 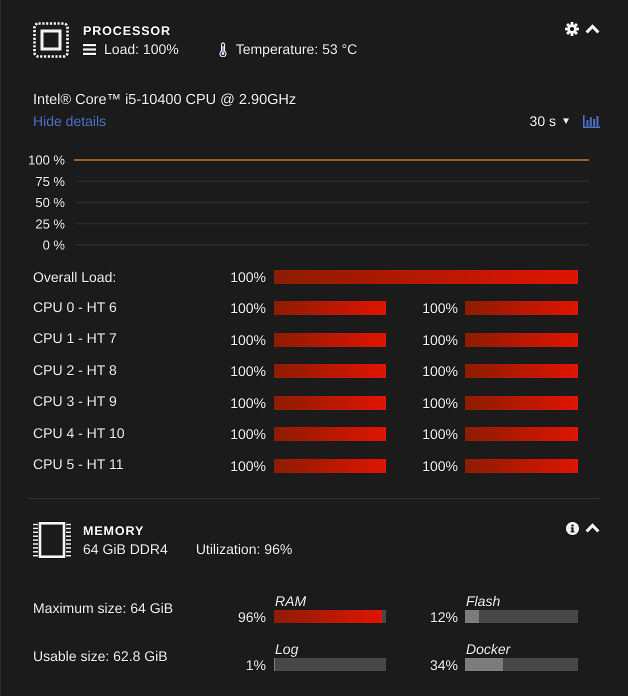 I want to click on info-icon, so click(x=572, y=528).